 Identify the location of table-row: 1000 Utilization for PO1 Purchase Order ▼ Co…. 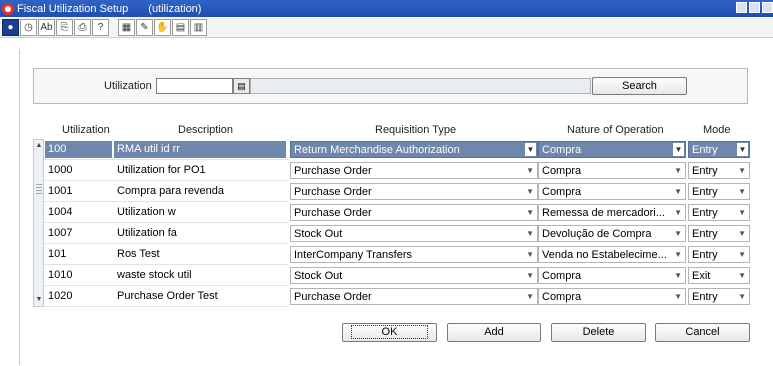
(397, 170).